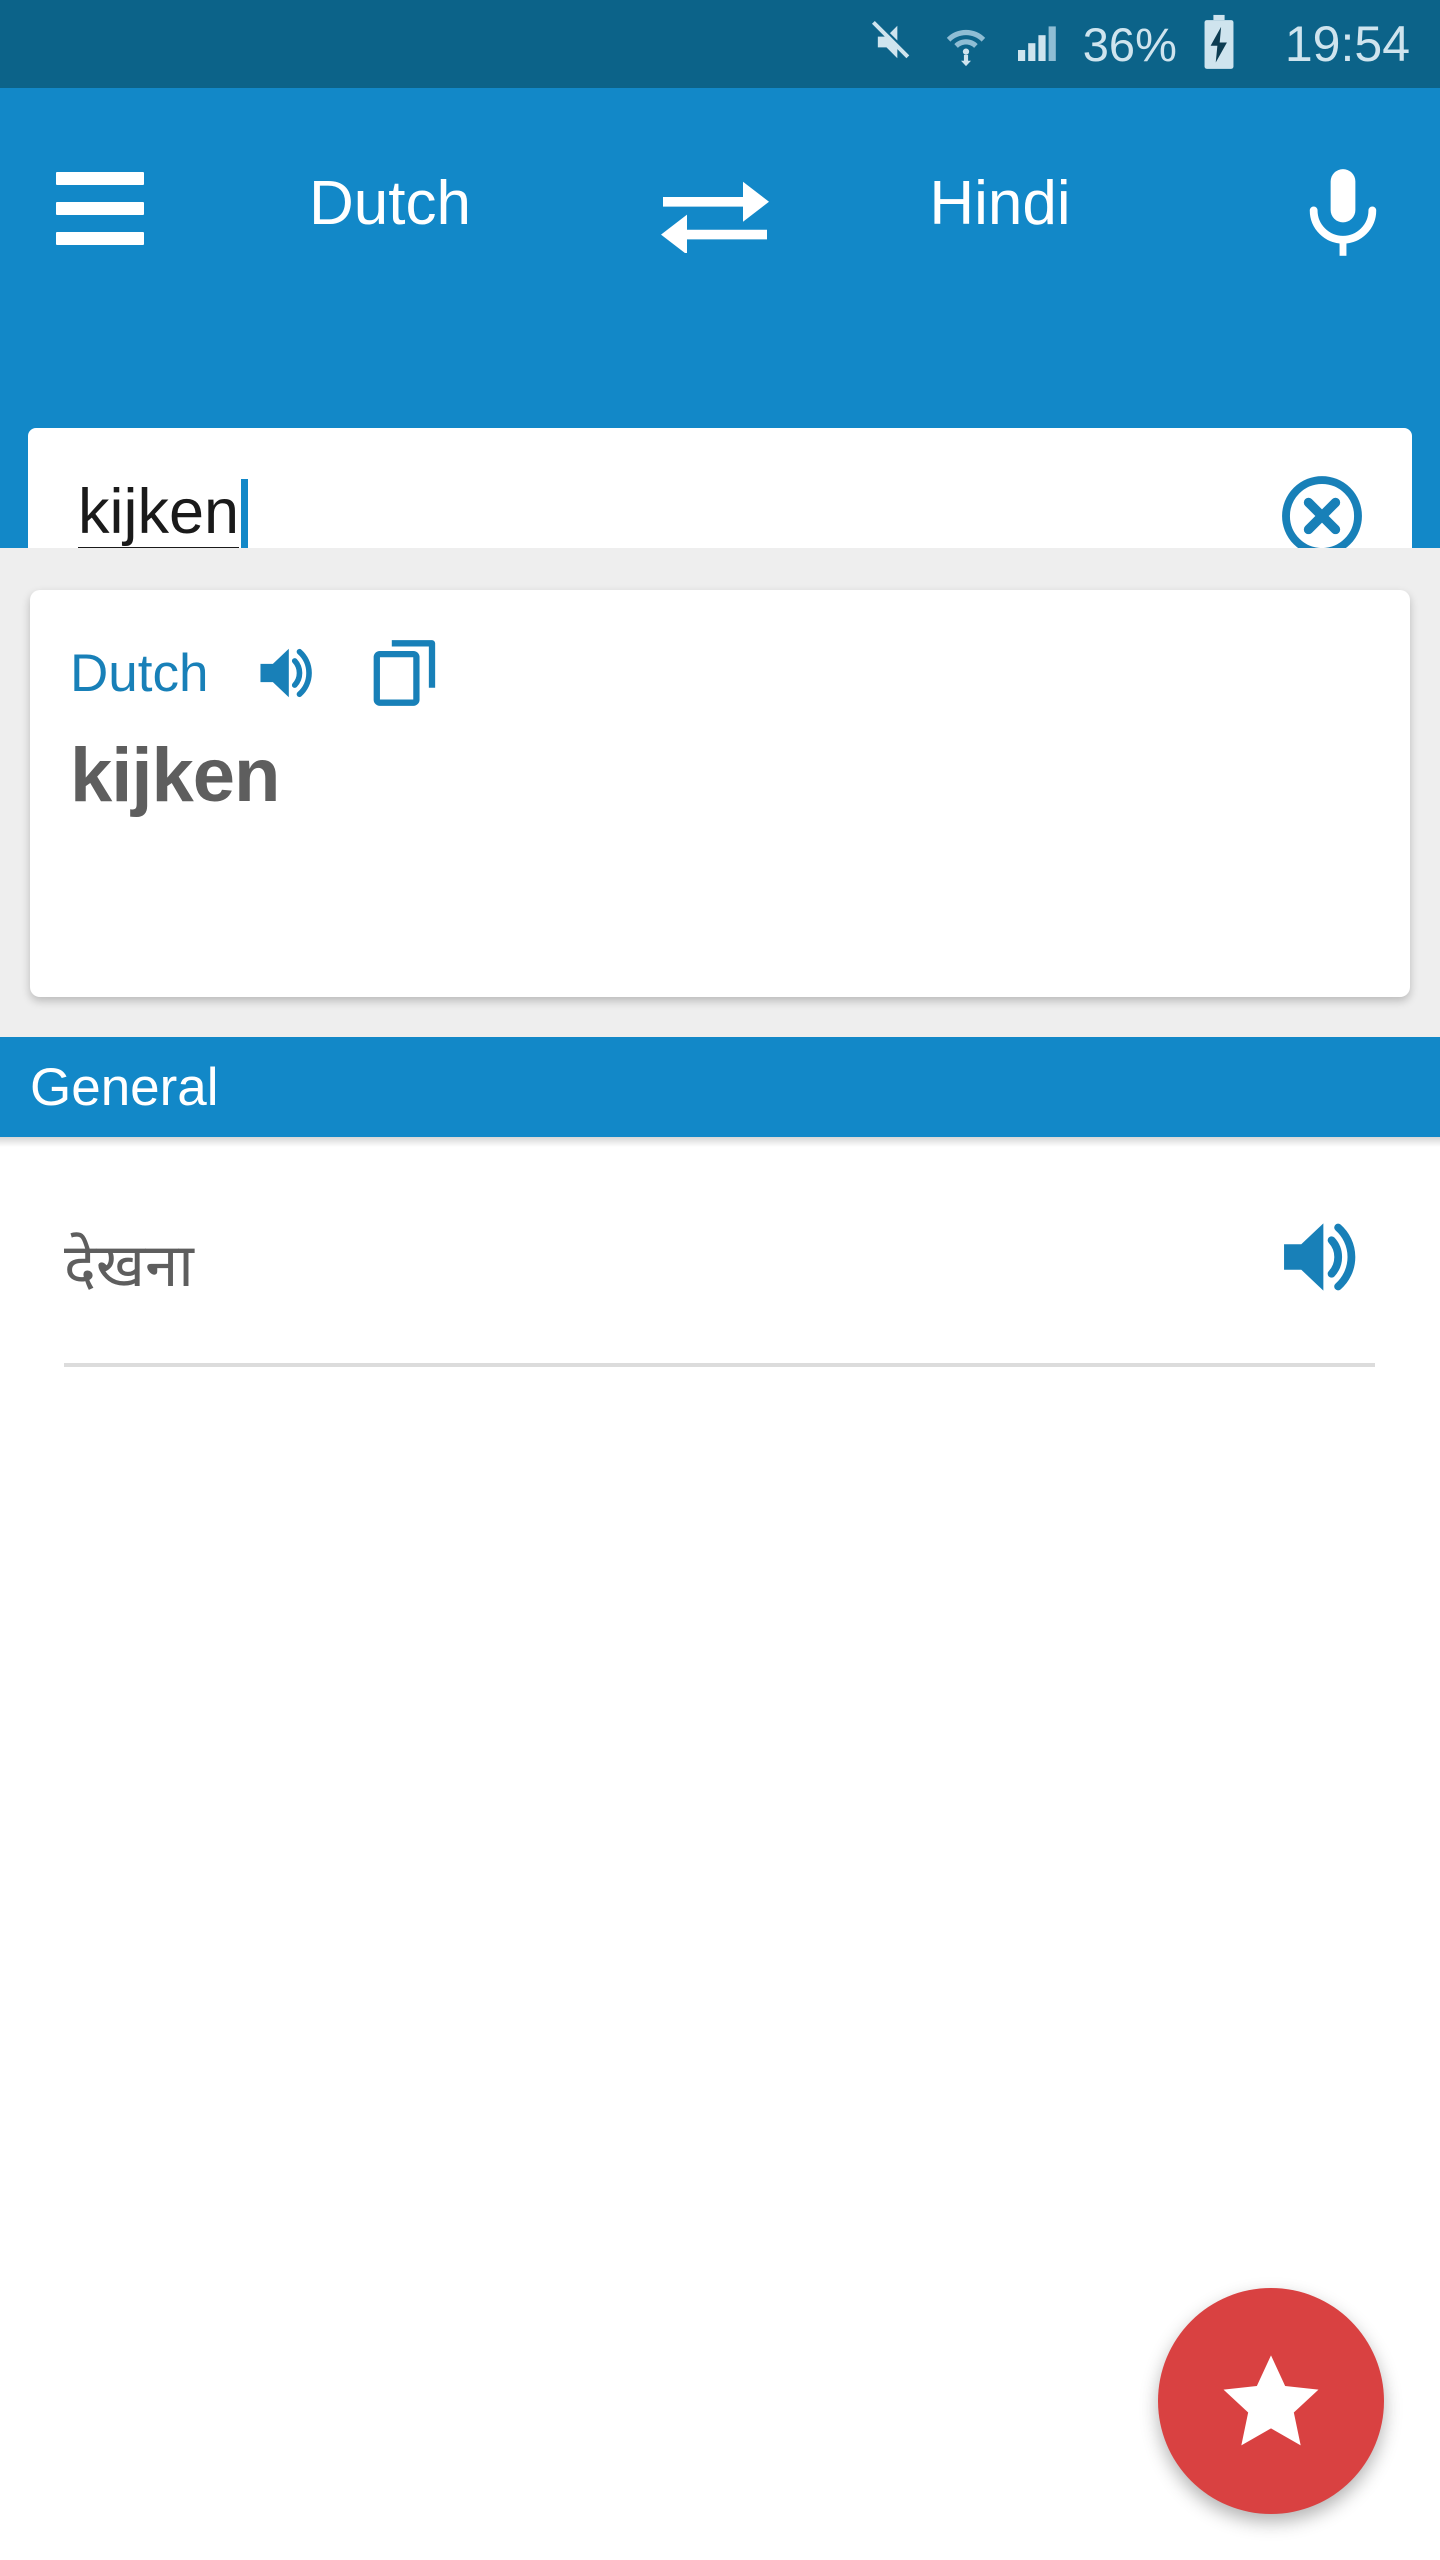 The width and height of the screenshot is (1440, 2560). I want to click on wifi-icon, so click(966, 44).